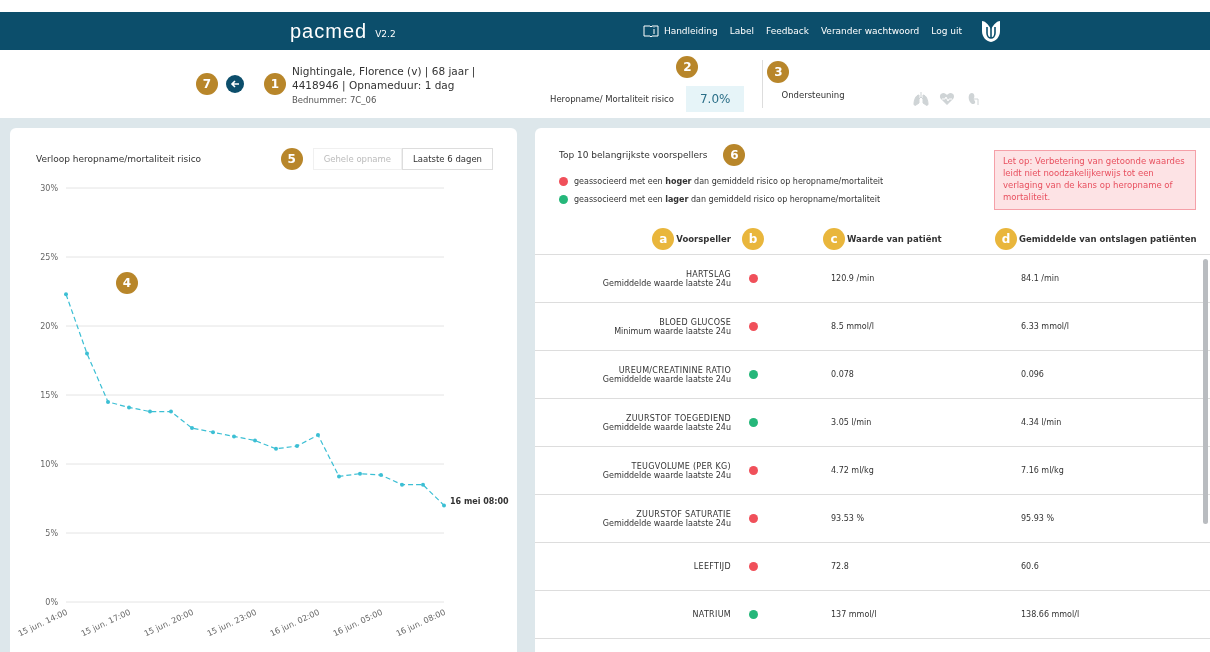  Describe the element at coordinates (687, 67) in the screenshot. I see `annotation-badge: 2` at that location.